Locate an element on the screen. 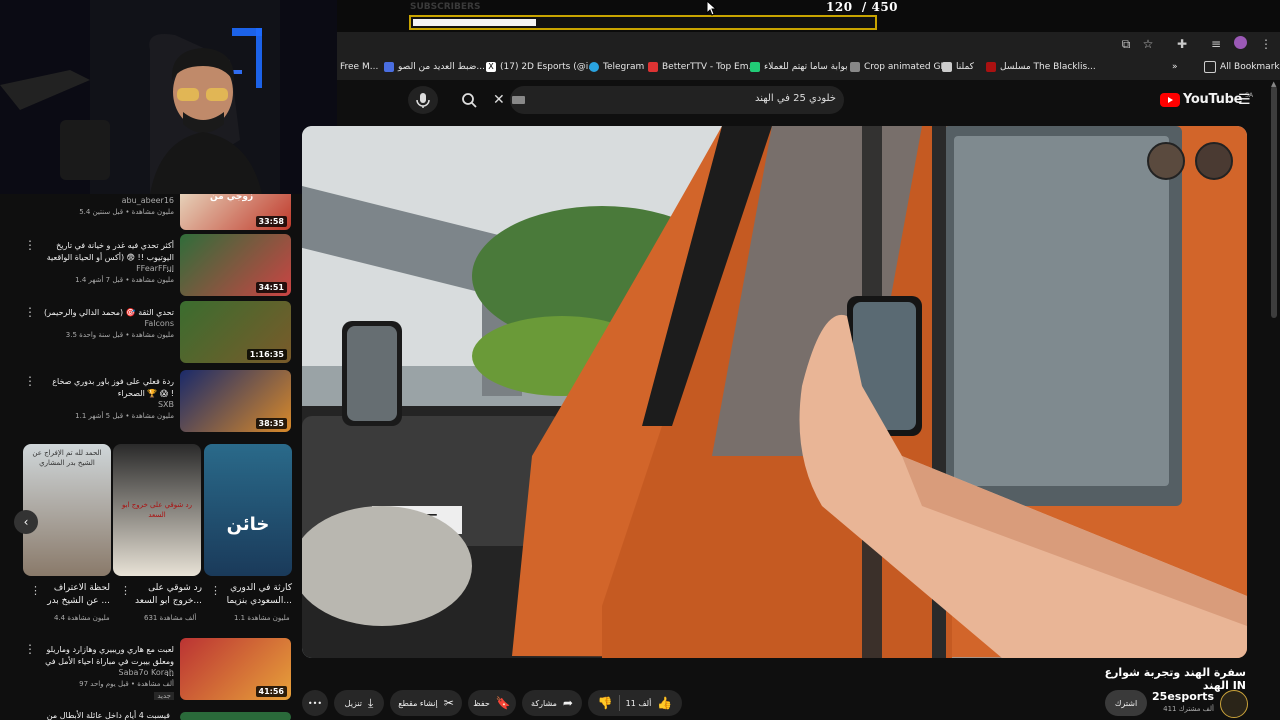  gif-icon is located at coordinates (855, 67).